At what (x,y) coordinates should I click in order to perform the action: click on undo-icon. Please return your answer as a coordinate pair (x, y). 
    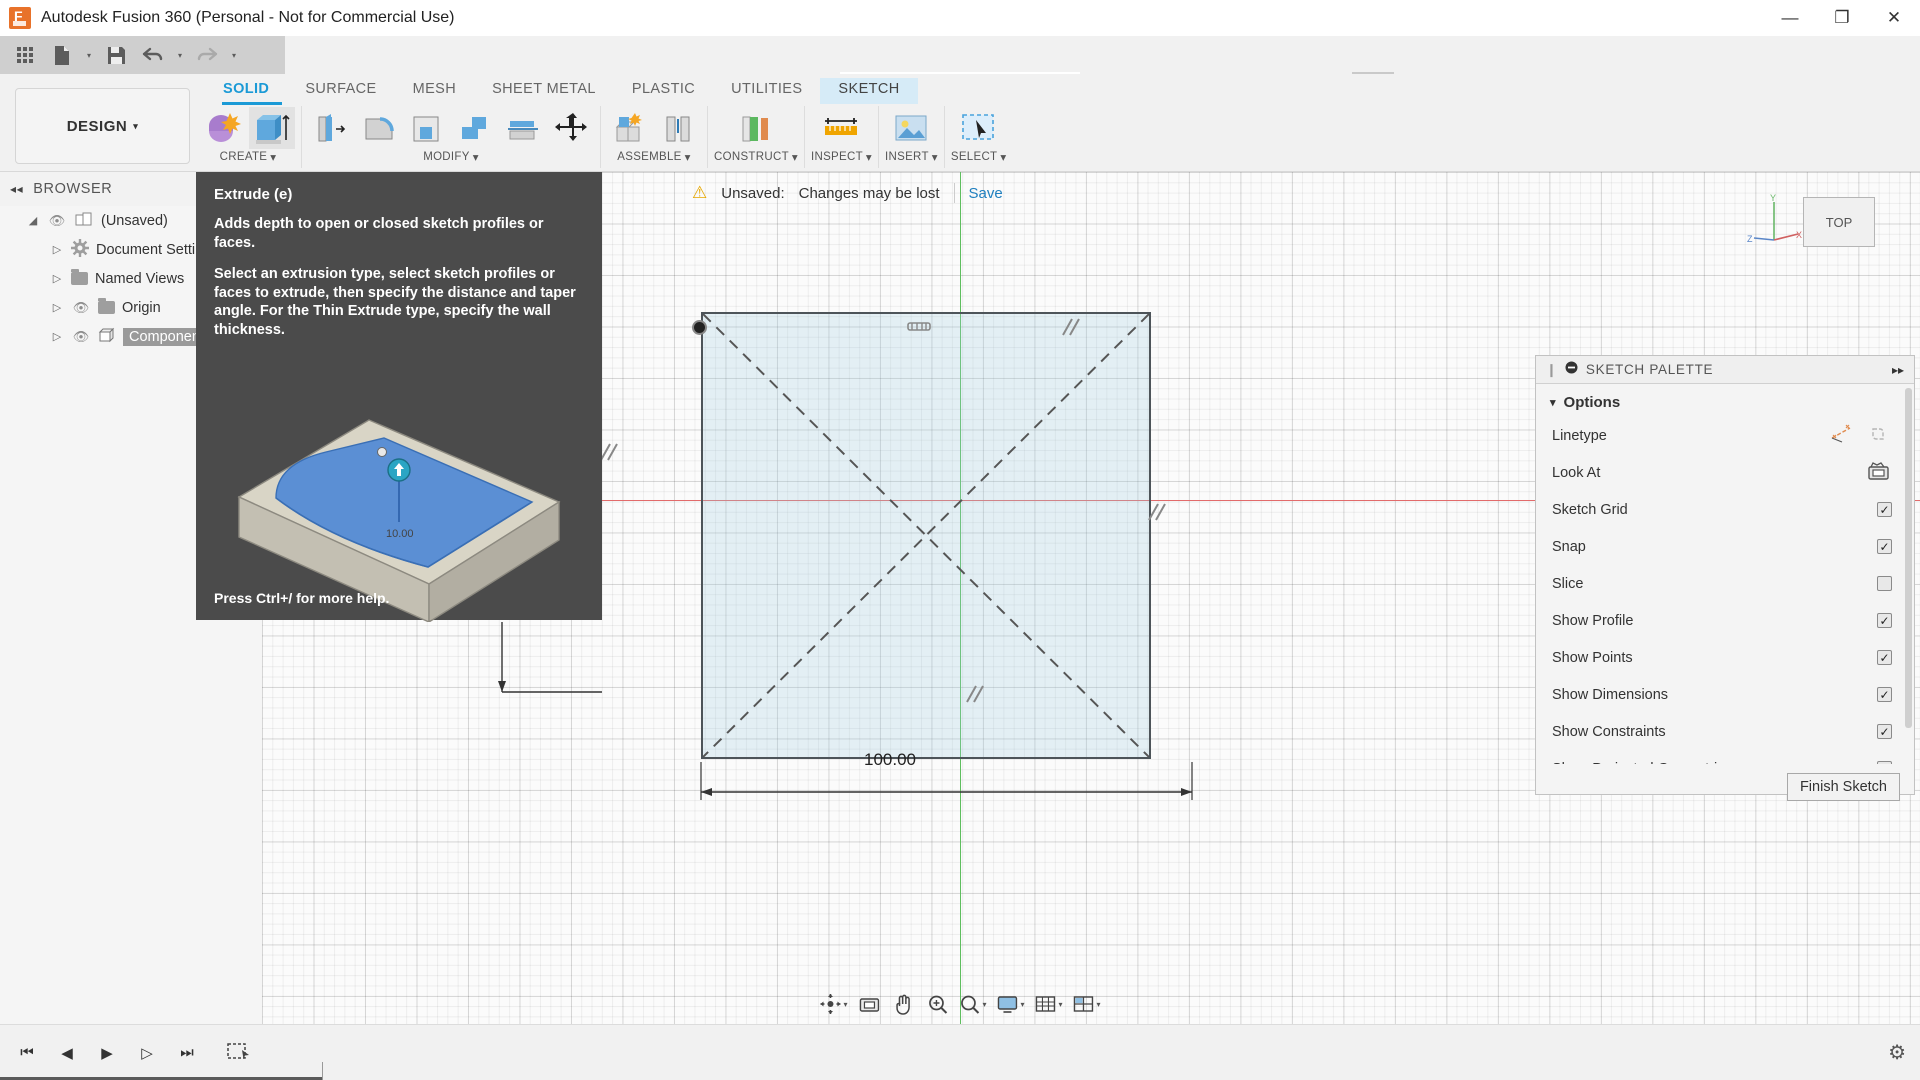
    Looking at the image, I should click on (153, 55).